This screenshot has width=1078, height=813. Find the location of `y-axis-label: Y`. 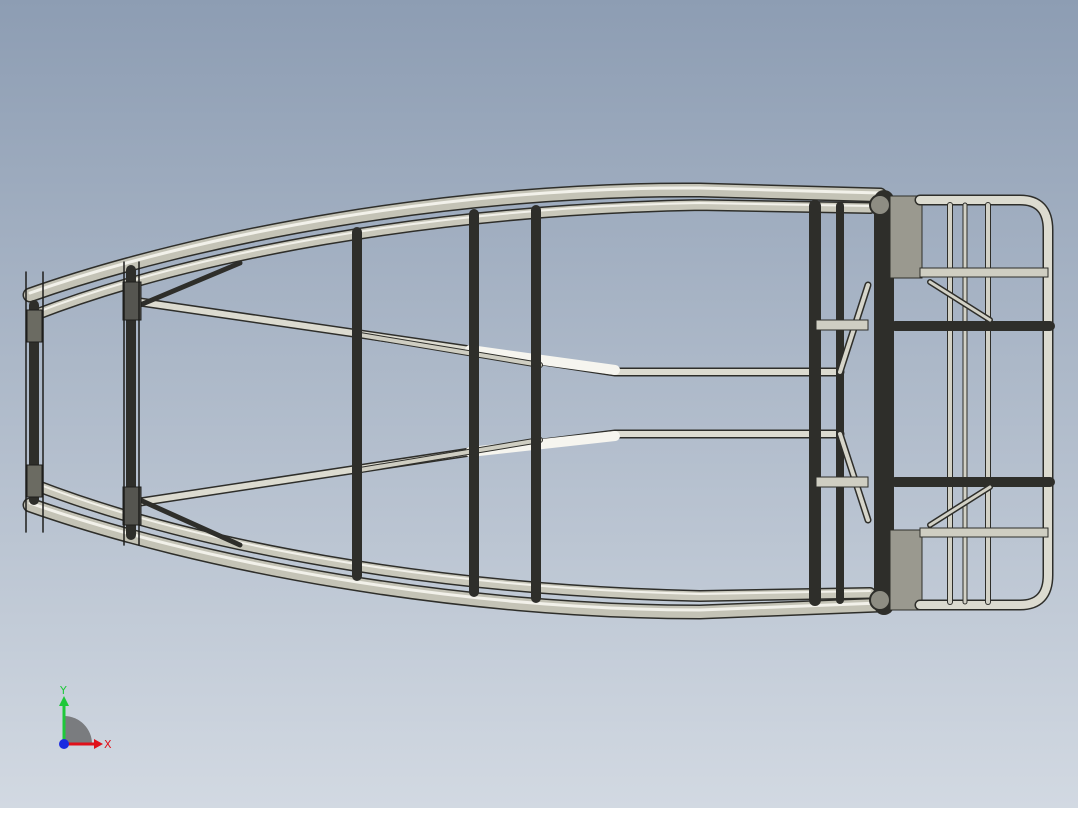

y-axis-label: Y is located at coordinates (63, 690).